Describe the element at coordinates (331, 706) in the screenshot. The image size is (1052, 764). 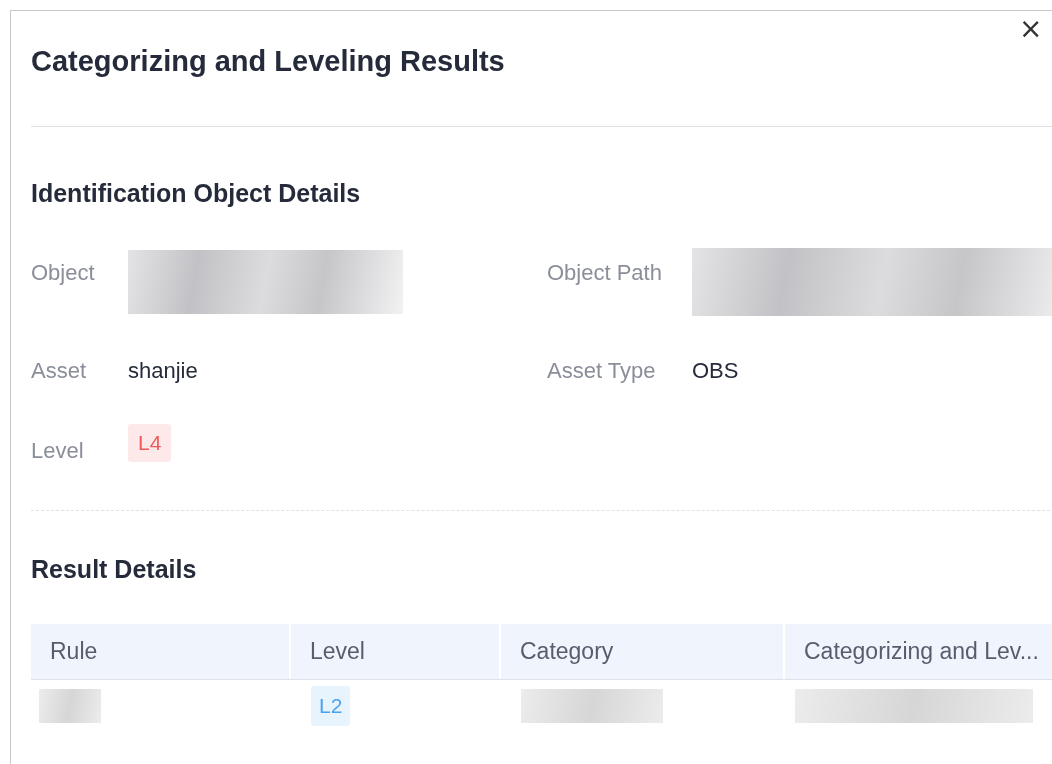
I see `level-tag: L2` at that location.